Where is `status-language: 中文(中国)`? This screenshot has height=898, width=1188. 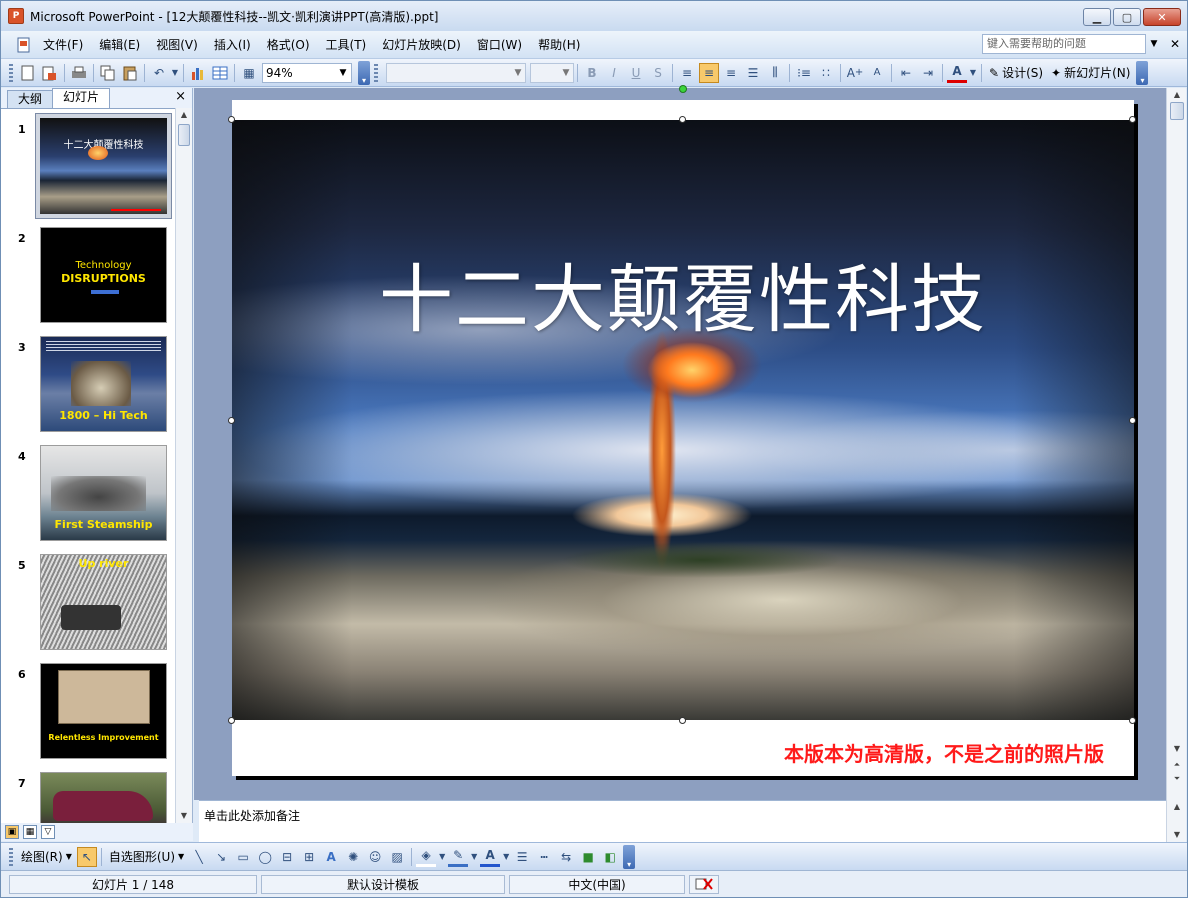 status-language: 中文(中国) is located at coordinates (597, 884).